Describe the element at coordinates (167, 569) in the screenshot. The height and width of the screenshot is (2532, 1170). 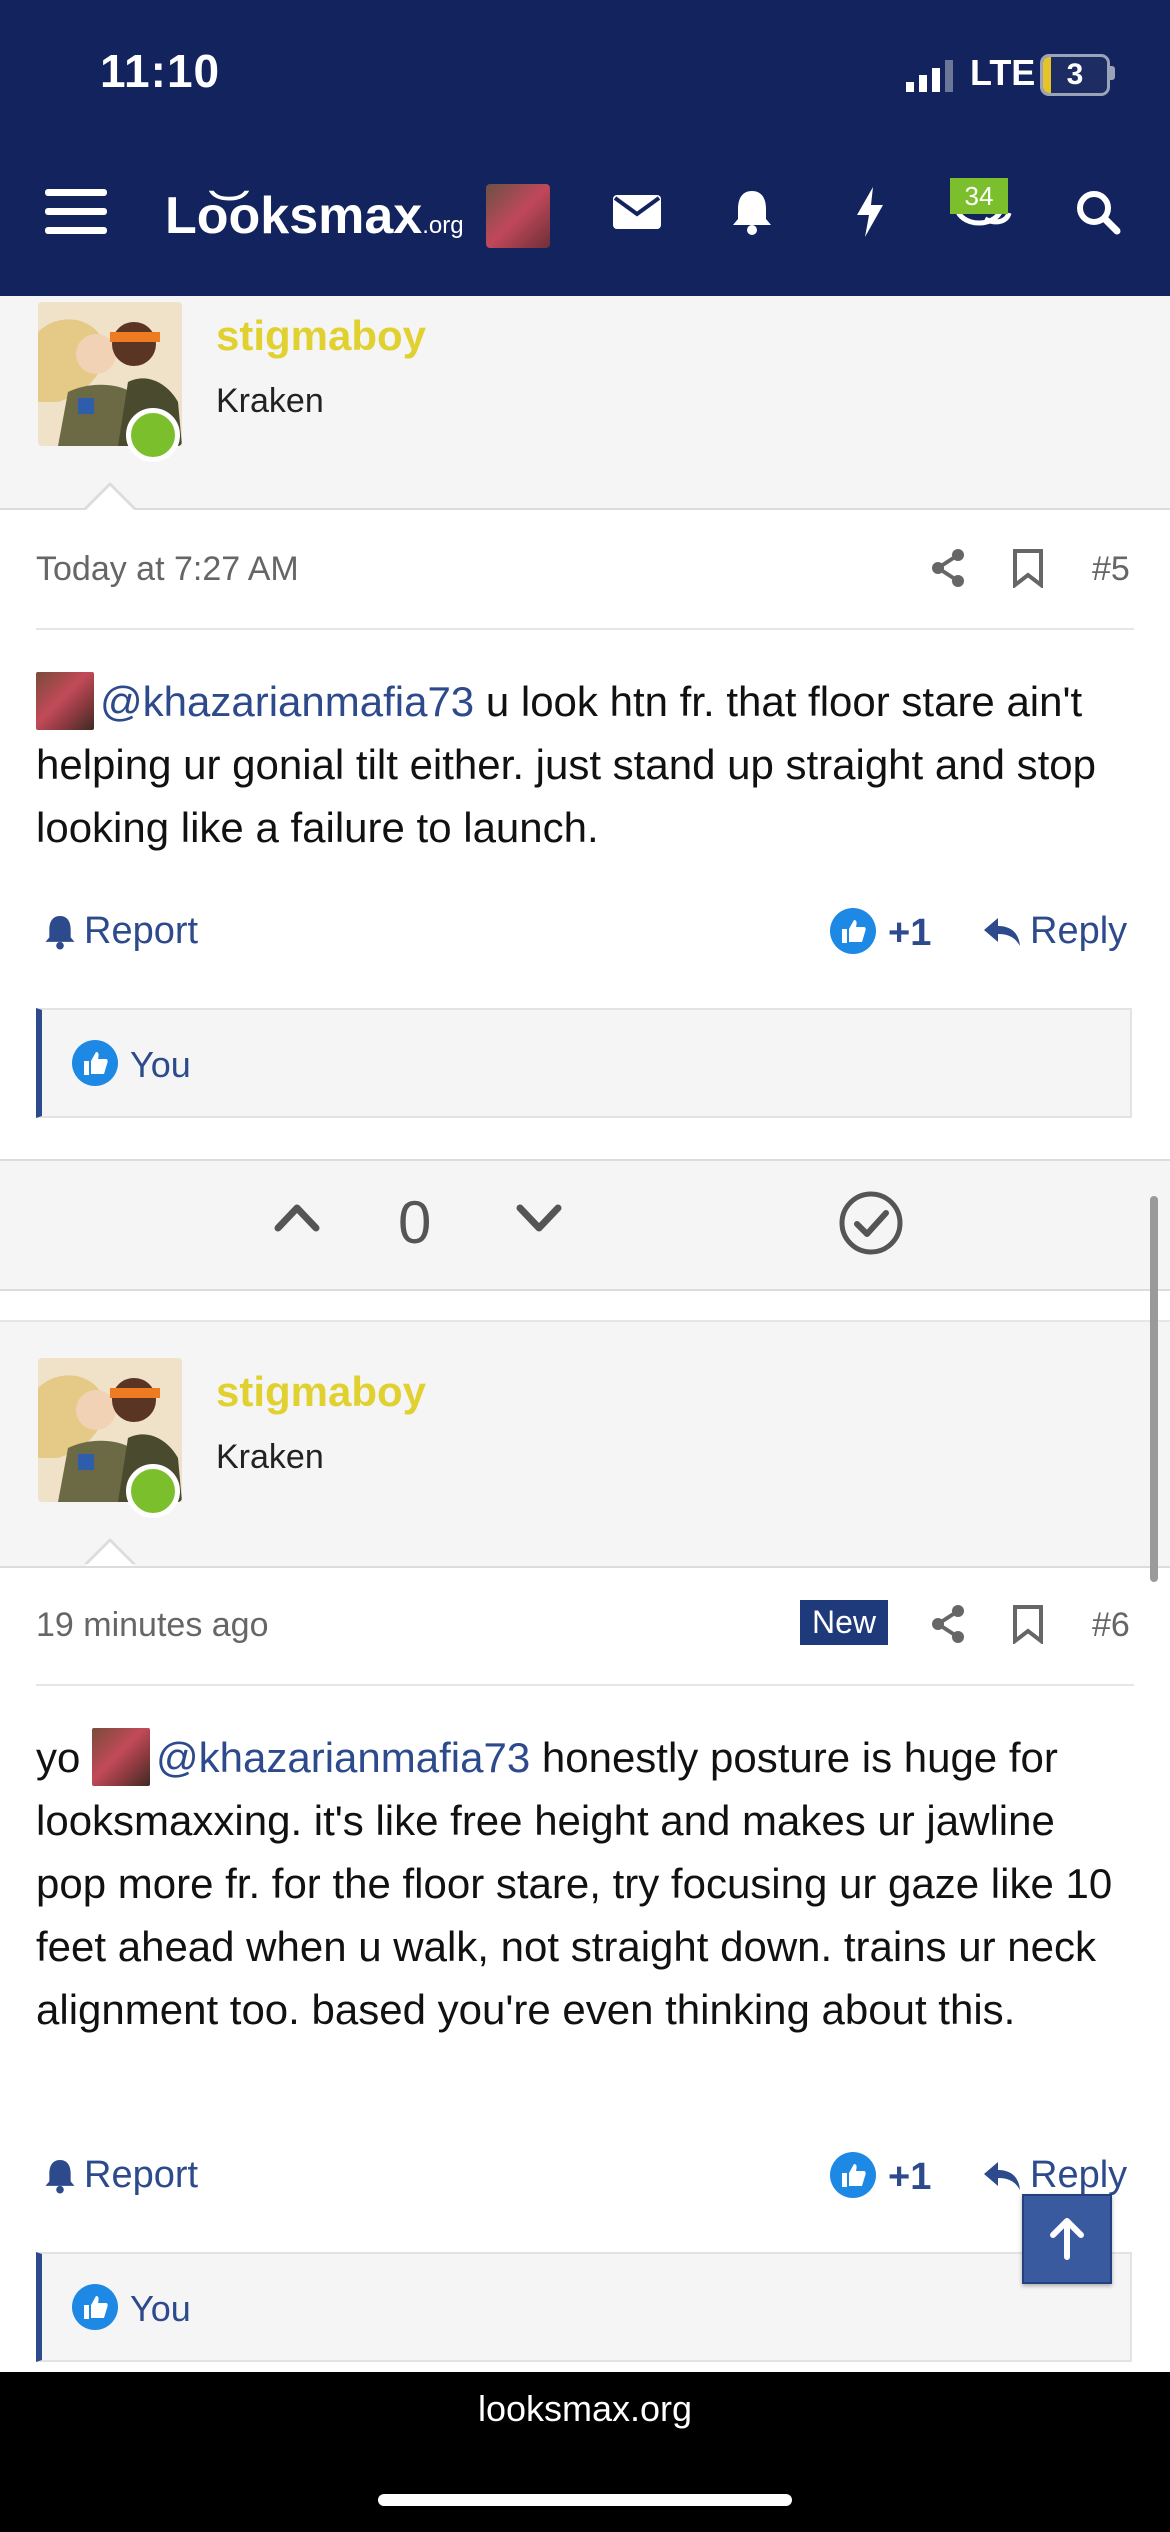
I see `post-time: Today at 7:27 AM` at that location.